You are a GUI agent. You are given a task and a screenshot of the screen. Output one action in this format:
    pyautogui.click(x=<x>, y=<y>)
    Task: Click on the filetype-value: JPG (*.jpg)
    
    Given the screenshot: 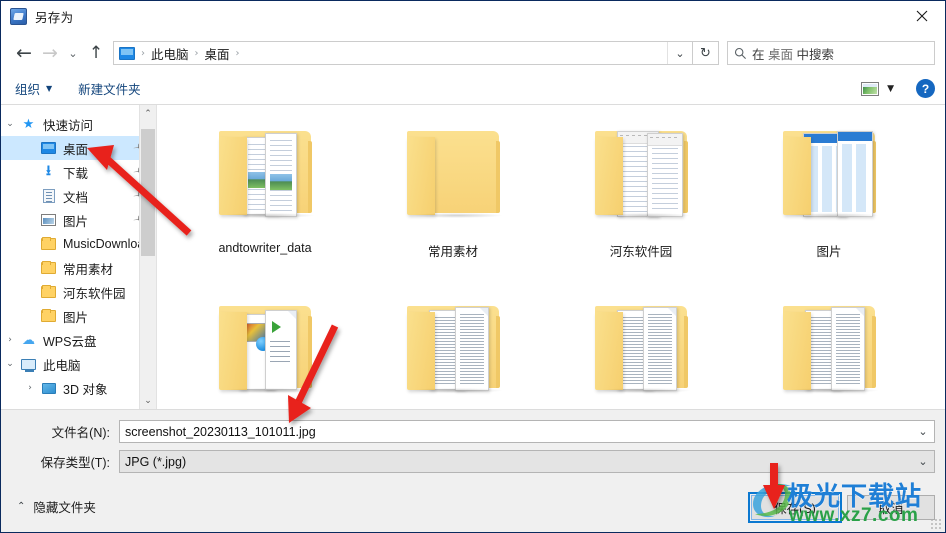 What is the action you would take?
    pyautogui.click(x=156, y=461)
    